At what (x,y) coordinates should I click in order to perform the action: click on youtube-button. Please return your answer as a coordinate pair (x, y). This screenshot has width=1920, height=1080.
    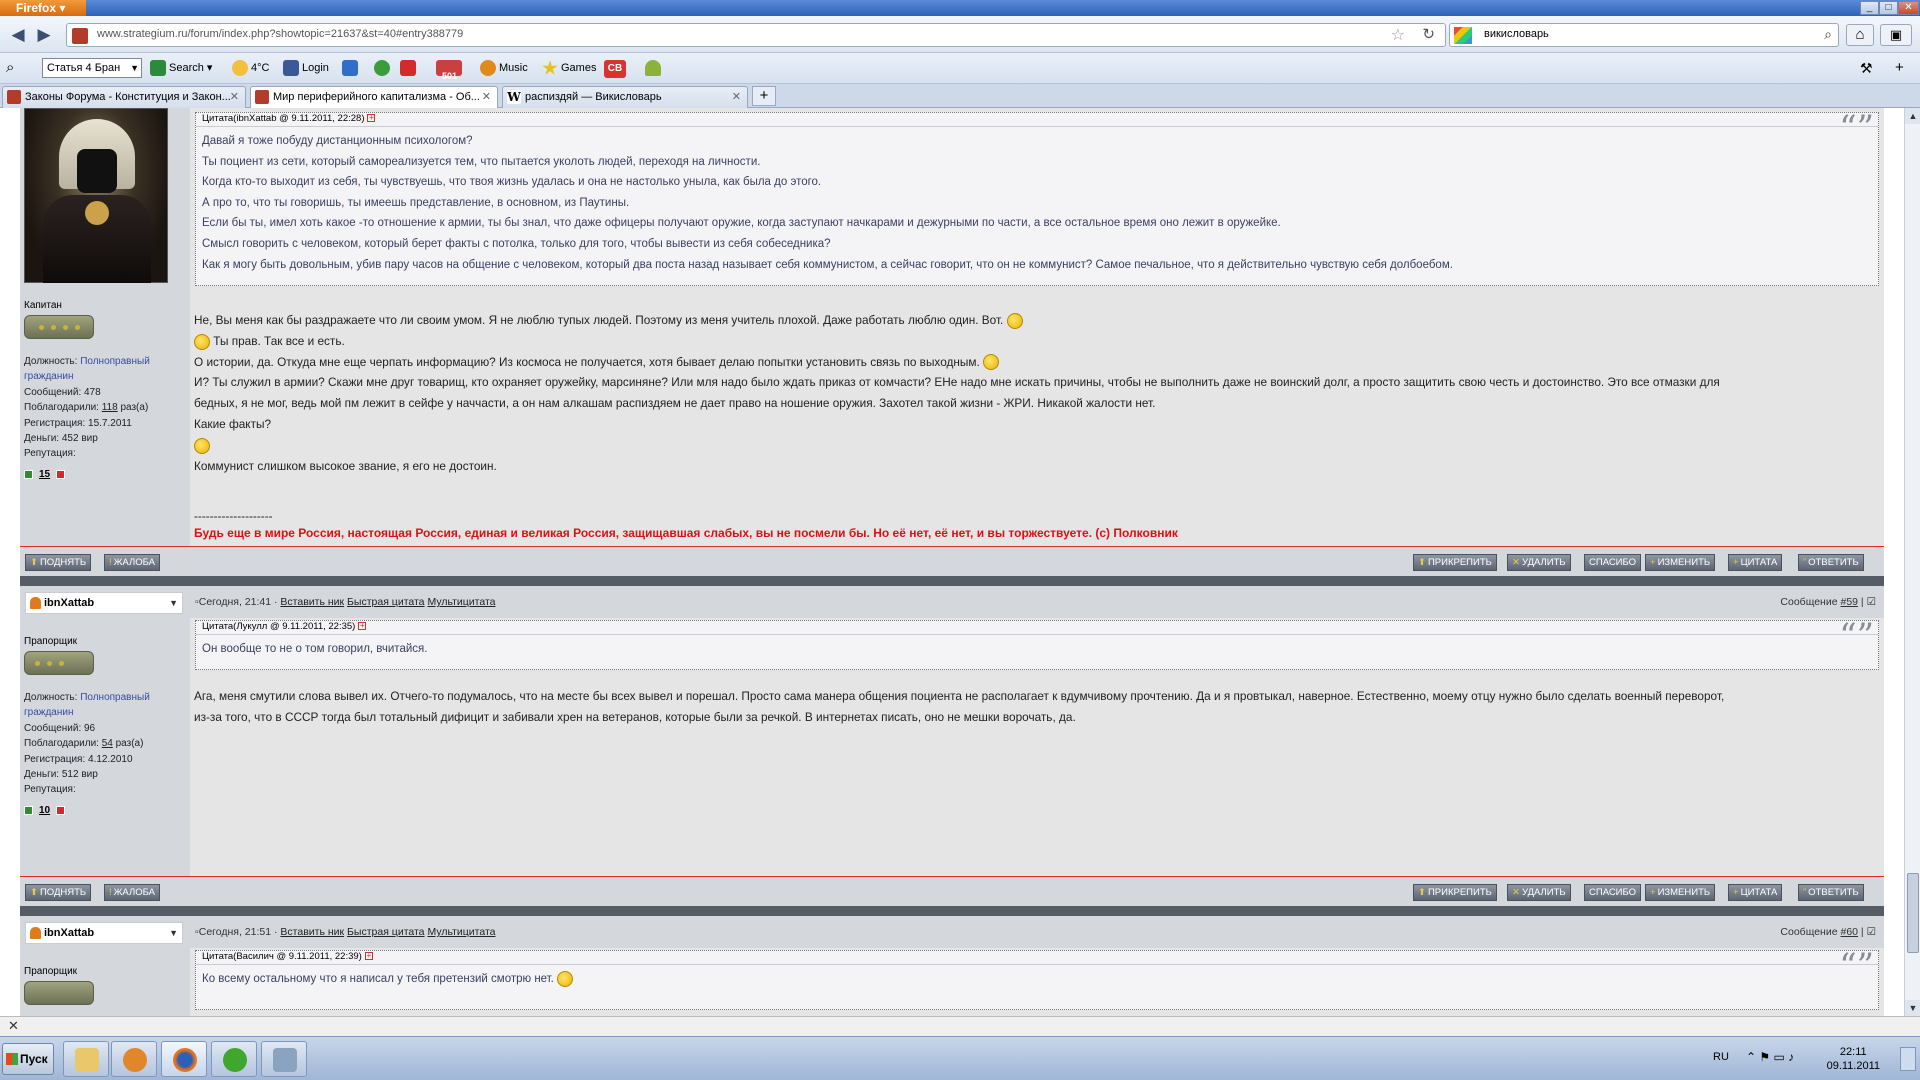
    Looking at the image, I should click on (409, 68).